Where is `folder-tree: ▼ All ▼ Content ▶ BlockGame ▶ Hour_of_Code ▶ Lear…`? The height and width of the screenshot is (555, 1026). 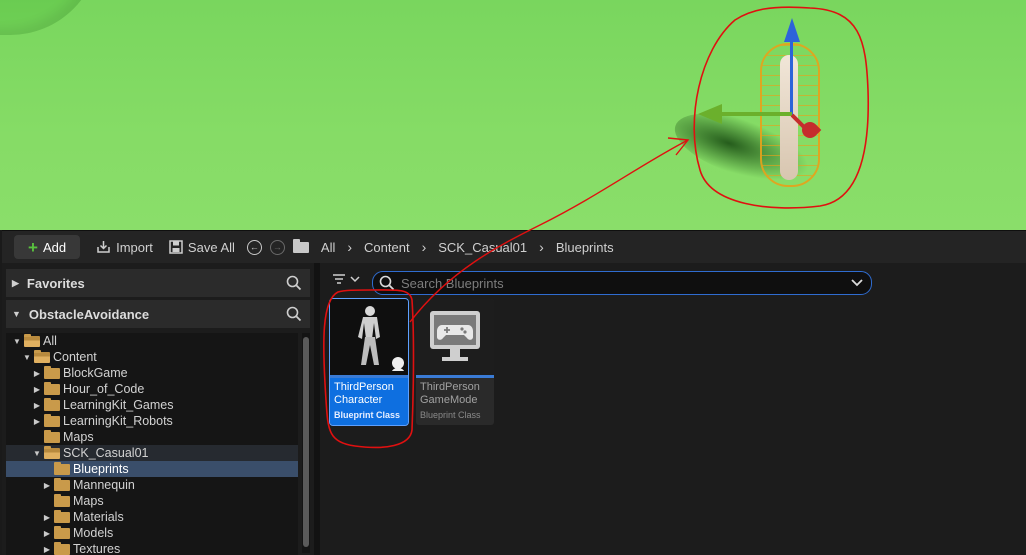 folder-tree: ▼ All ▼ Content ▶ BlockGame ▶ Hour_of_Code ▶ Lear… is located at coordinates (152, 444).